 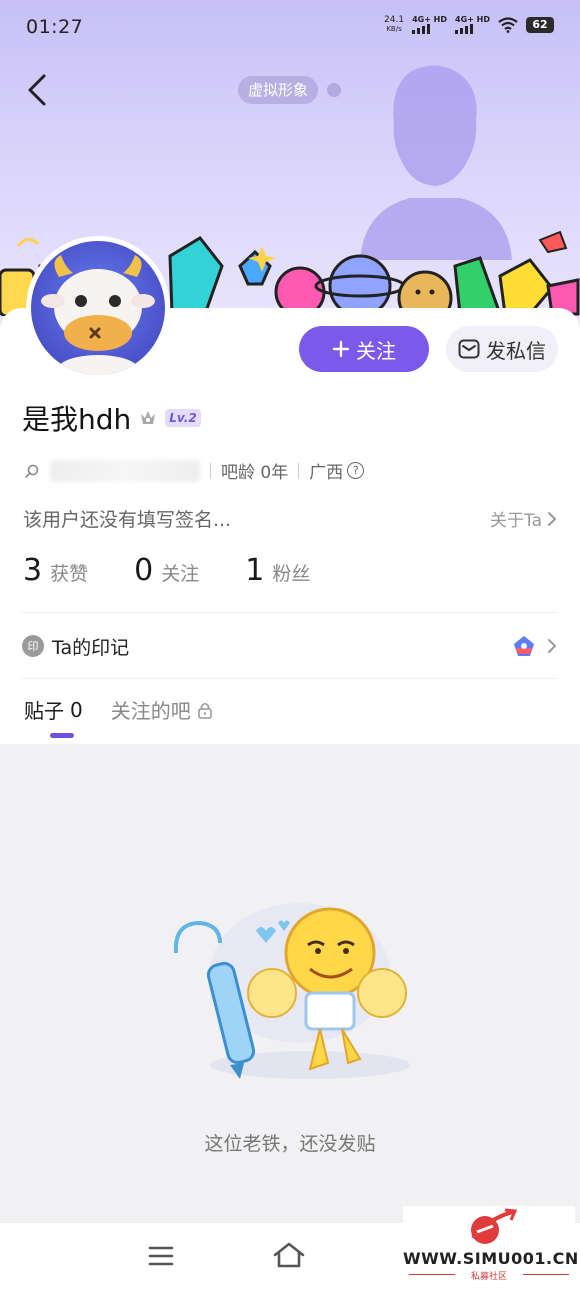 I want to click on battery-indicator: 62, so click(x=540, y=24).